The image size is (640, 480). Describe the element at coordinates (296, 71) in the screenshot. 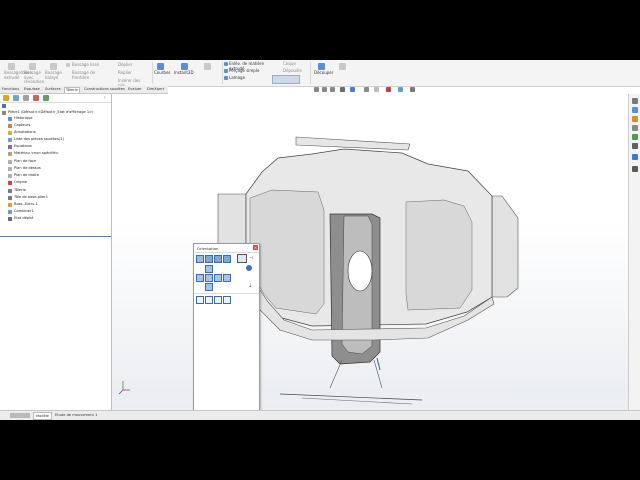

I see `ribbon-label-draft: Dépouille` at that location.